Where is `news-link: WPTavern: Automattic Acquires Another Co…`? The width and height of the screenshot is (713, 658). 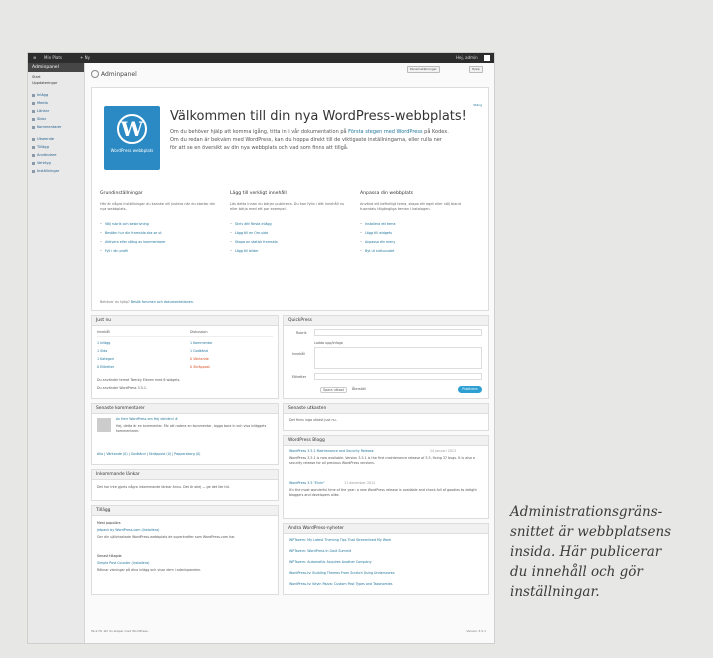
news-link: WPTavern: Automattic Acquires Another Co… is located at coordinates (330, 562).